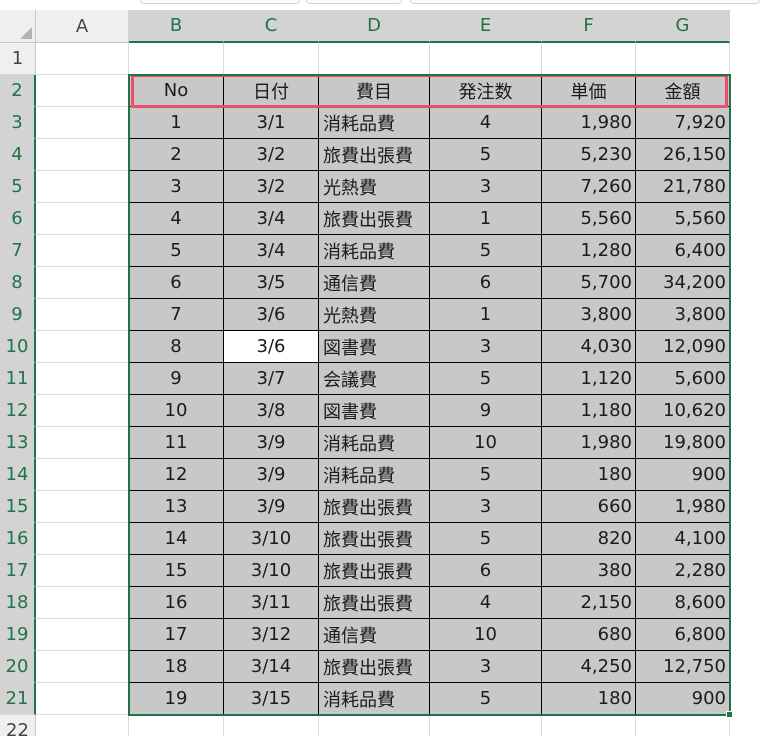  I want to click on cell-c11: 3/7, so click(271, 379).